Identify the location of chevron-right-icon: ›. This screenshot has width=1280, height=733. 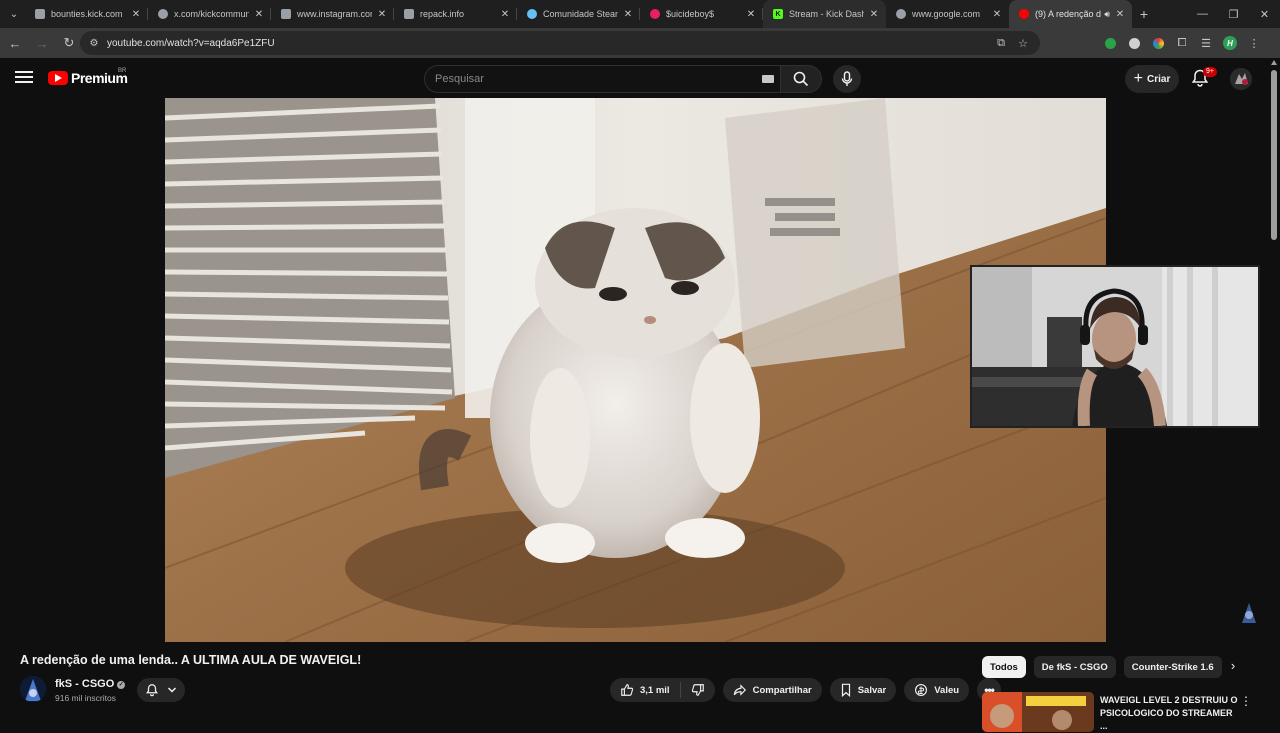
(1233, 667).